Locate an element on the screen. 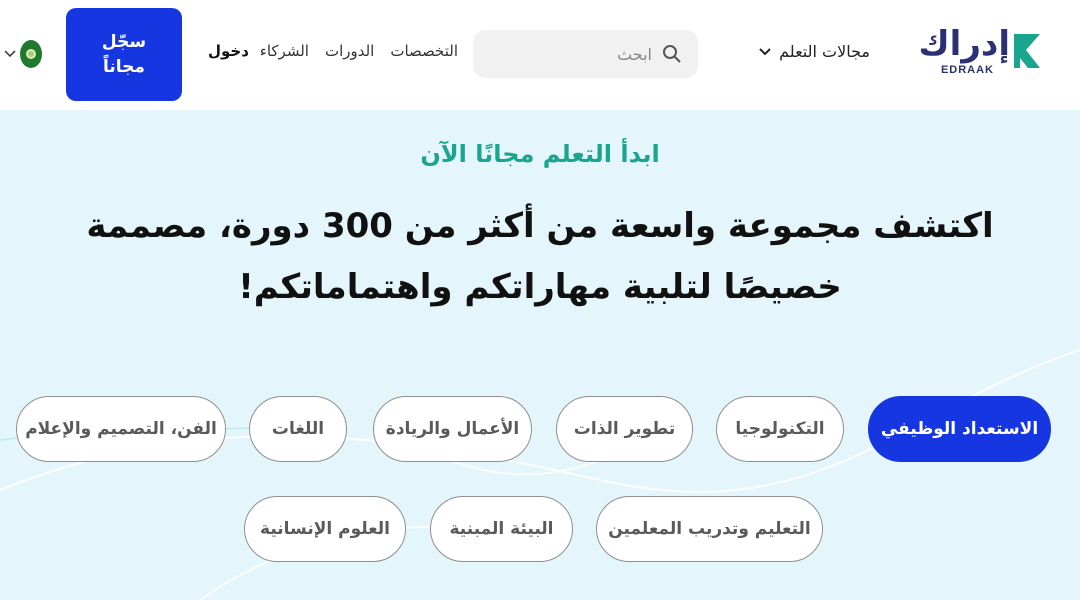  nav-item-courses: الدورات is located at coordinates (349, 51).